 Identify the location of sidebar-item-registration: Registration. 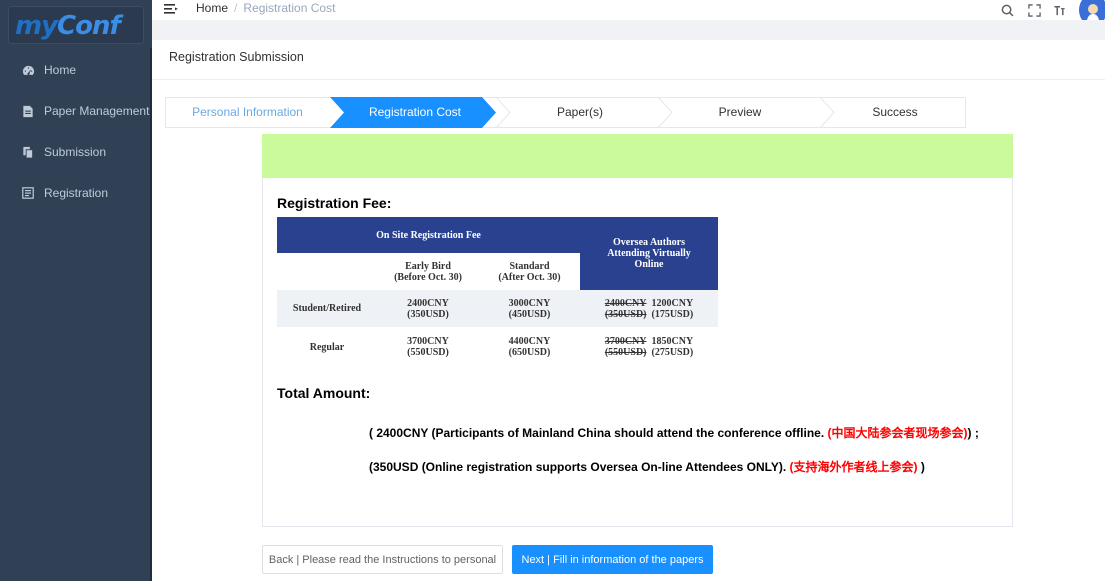
(75, 193).